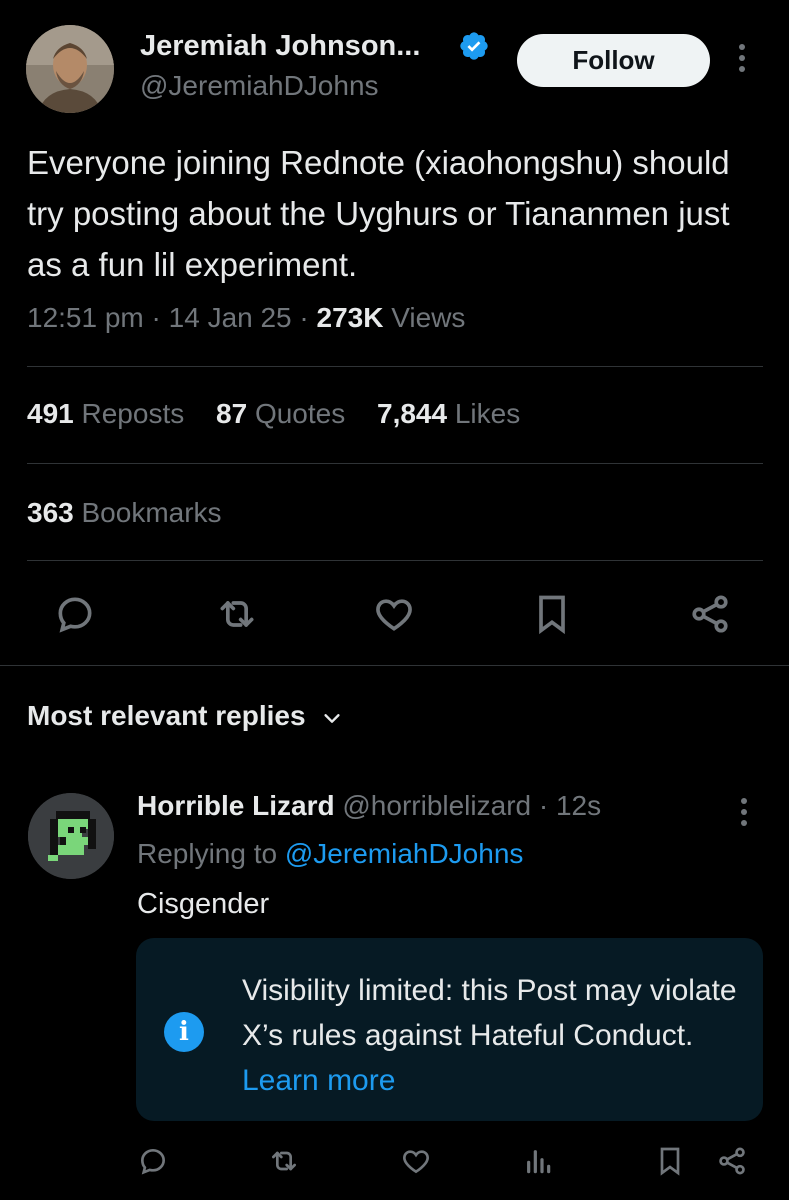 This screenshot has height=1200, width=789. What do you see at coordinates (428, 317) in the screenshot?
I see `views-label: Views` at bounding box center [428, 317].